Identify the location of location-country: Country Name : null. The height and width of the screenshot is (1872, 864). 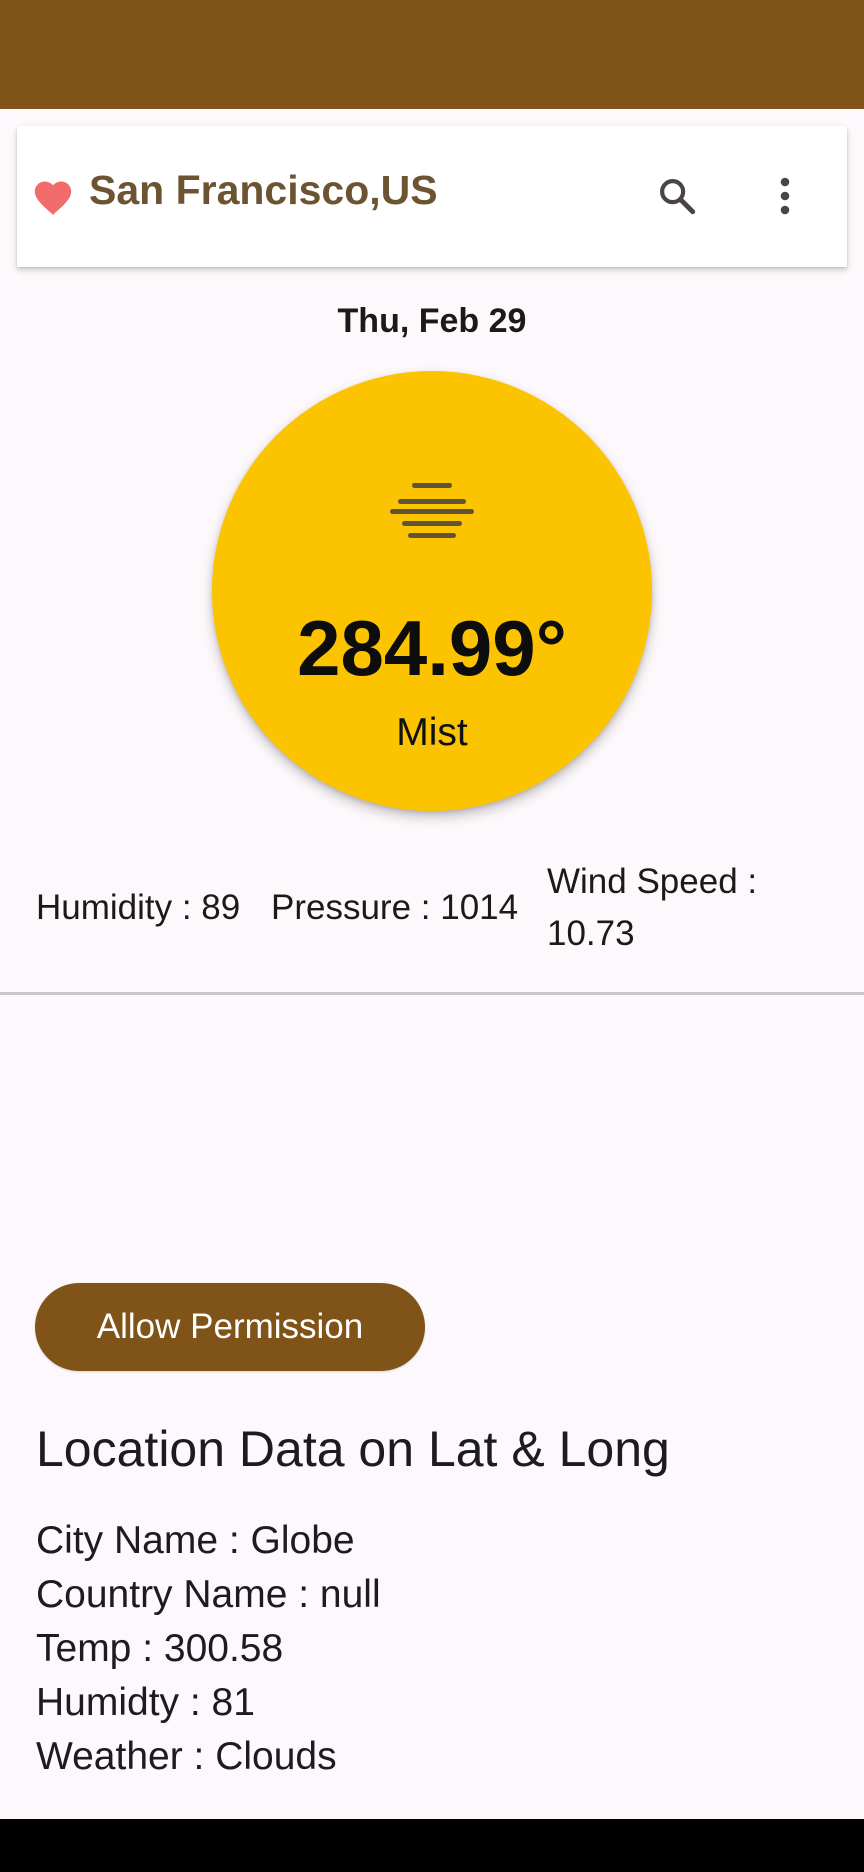
(208, 1594).